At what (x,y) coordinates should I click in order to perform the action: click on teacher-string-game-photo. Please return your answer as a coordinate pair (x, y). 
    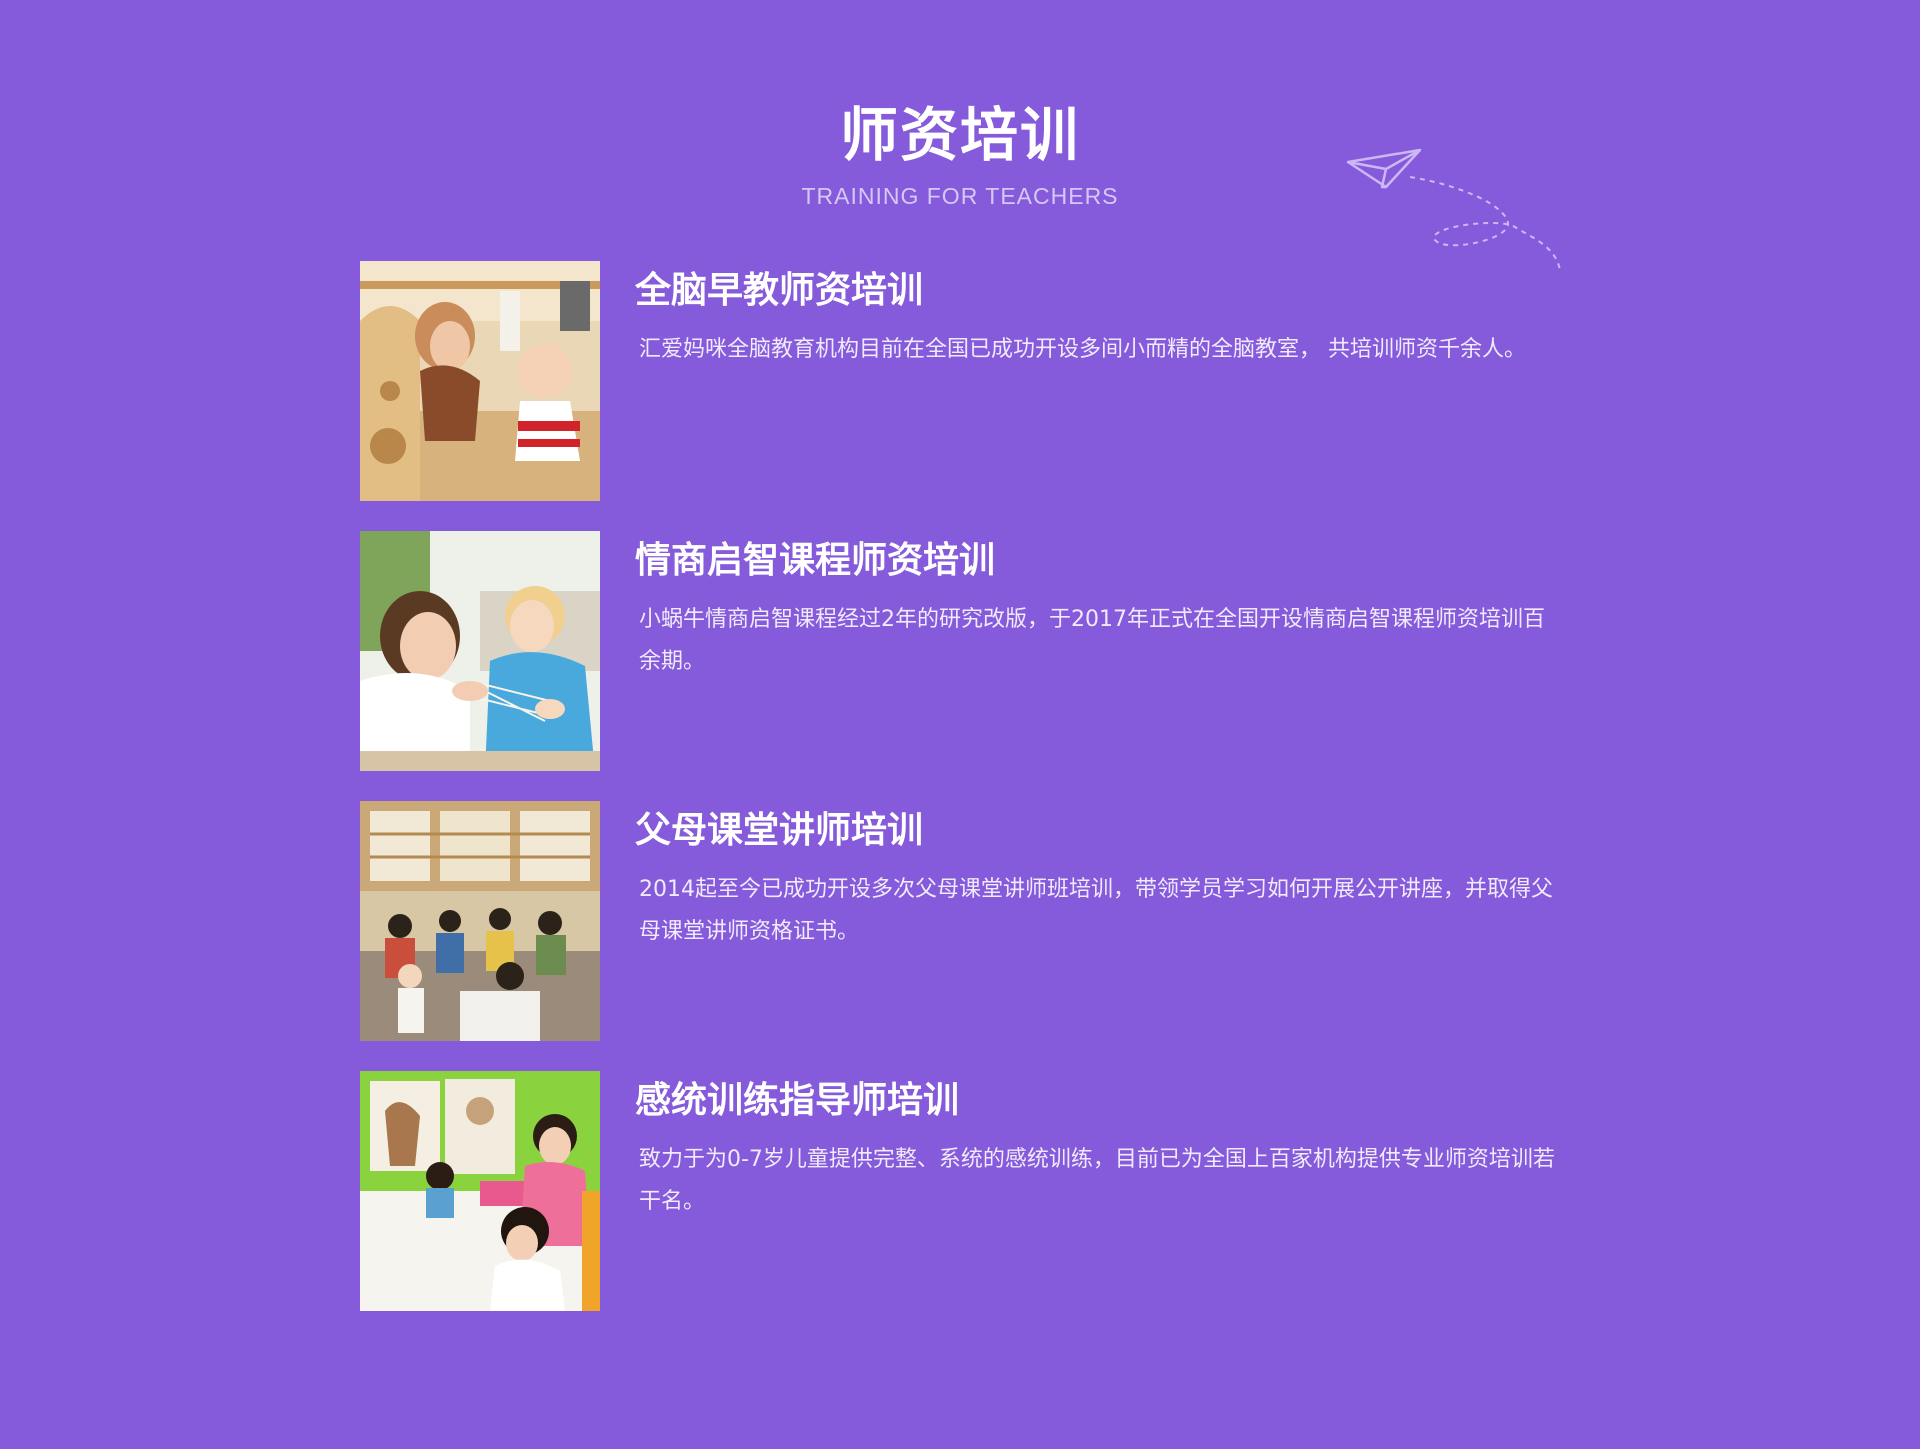
    Looking at the image, I should click on (480, 651).